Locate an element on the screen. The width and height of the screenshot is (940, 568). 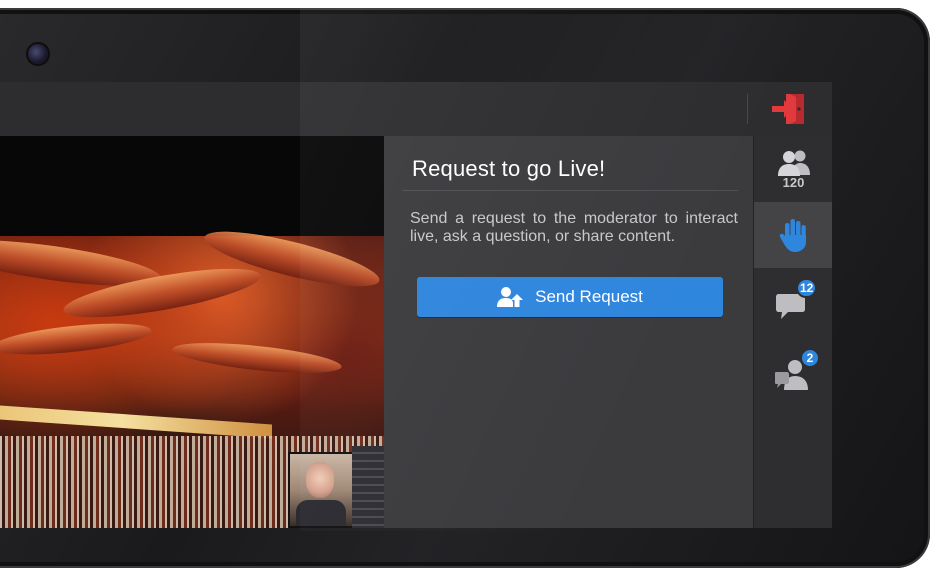
raise-hand-tab is located at coordinates (793, 235).